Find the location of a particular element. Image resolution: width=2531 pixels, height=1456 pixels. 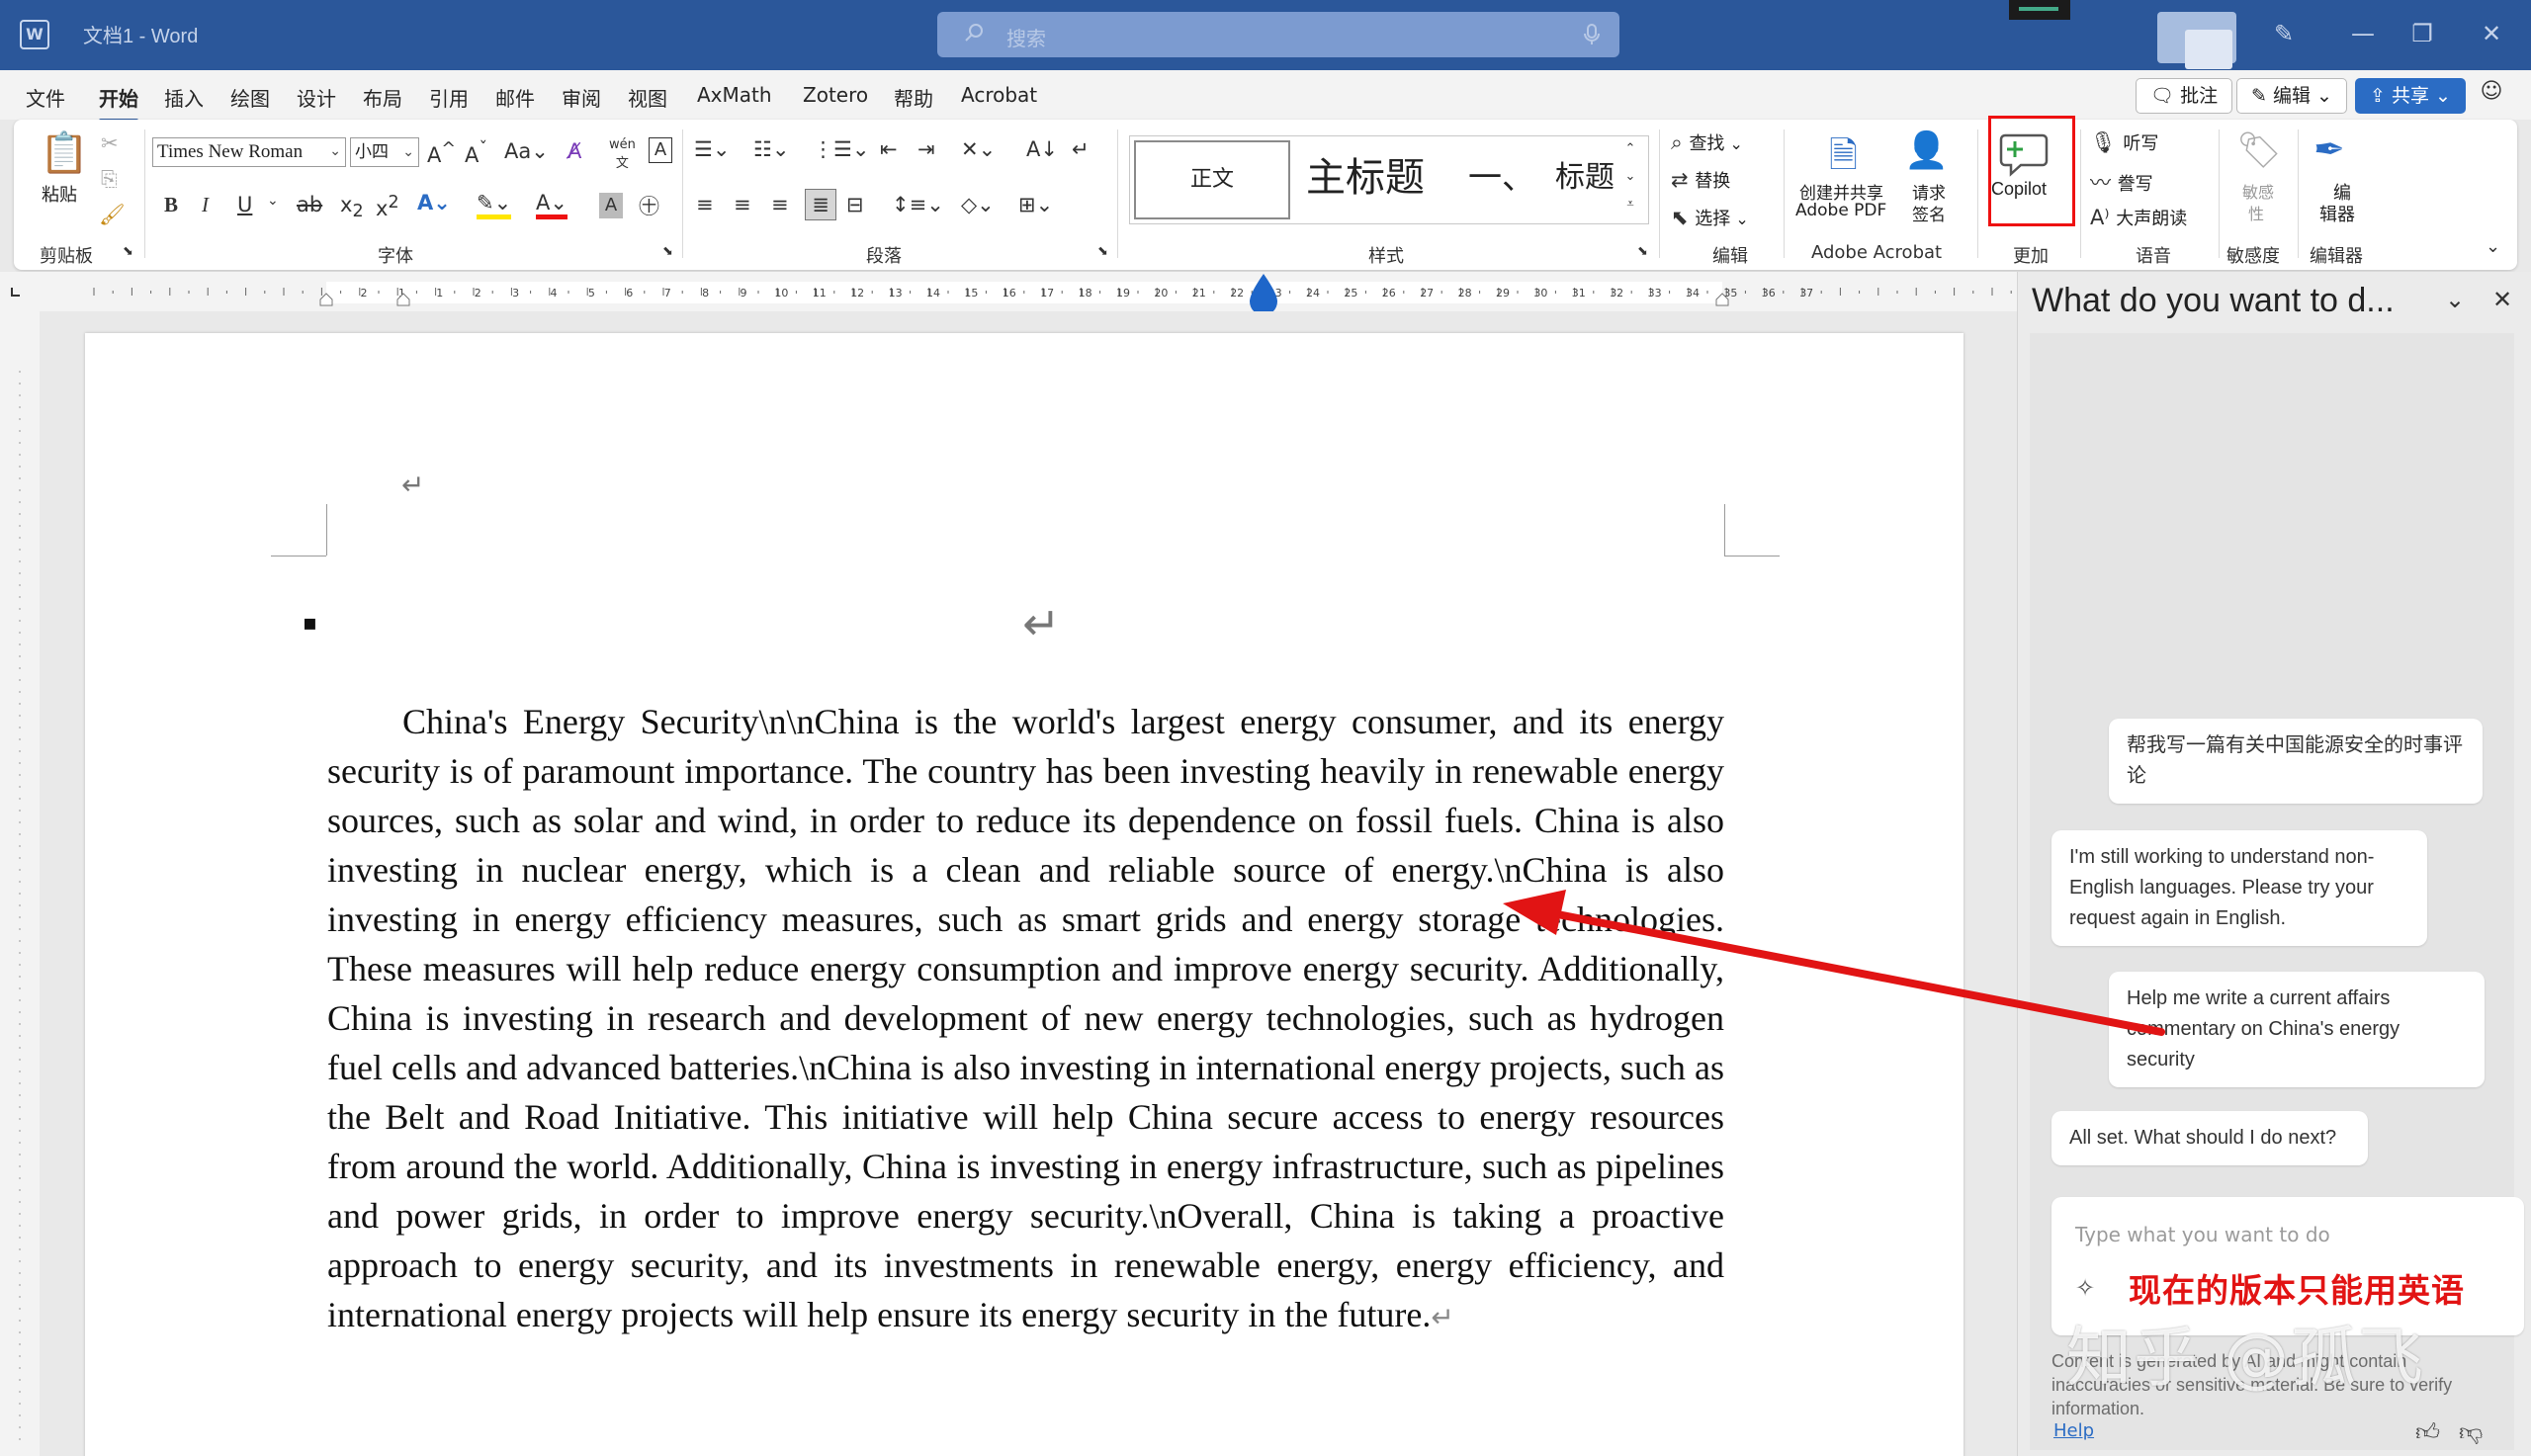

increase-indent-icon: ⇥ is located at coordinates (926, 149).